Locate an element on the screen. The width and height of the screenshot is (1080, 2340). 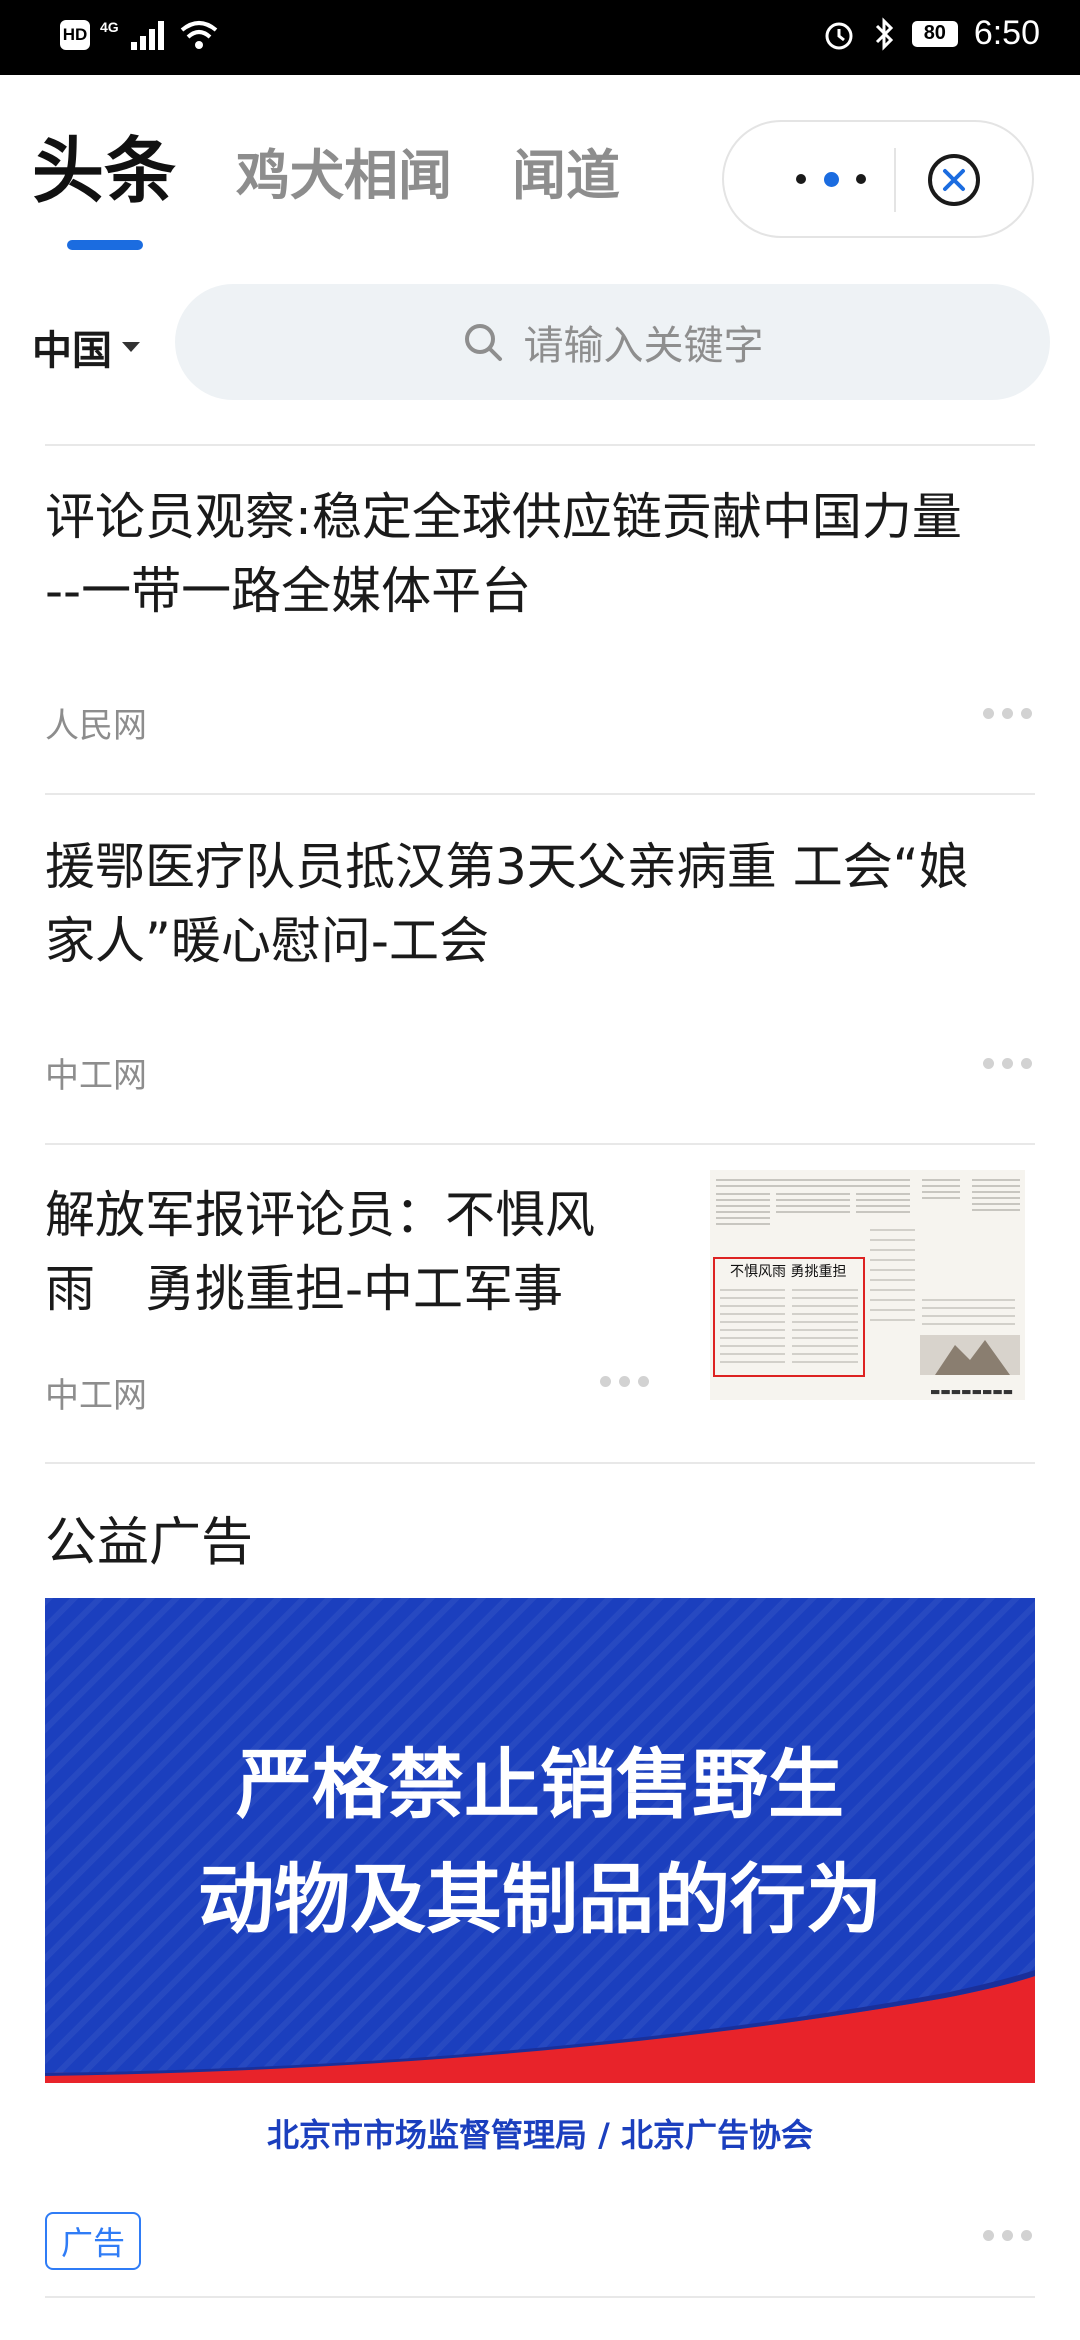
clock: 6:50 is located at coordinates (1006, 33).